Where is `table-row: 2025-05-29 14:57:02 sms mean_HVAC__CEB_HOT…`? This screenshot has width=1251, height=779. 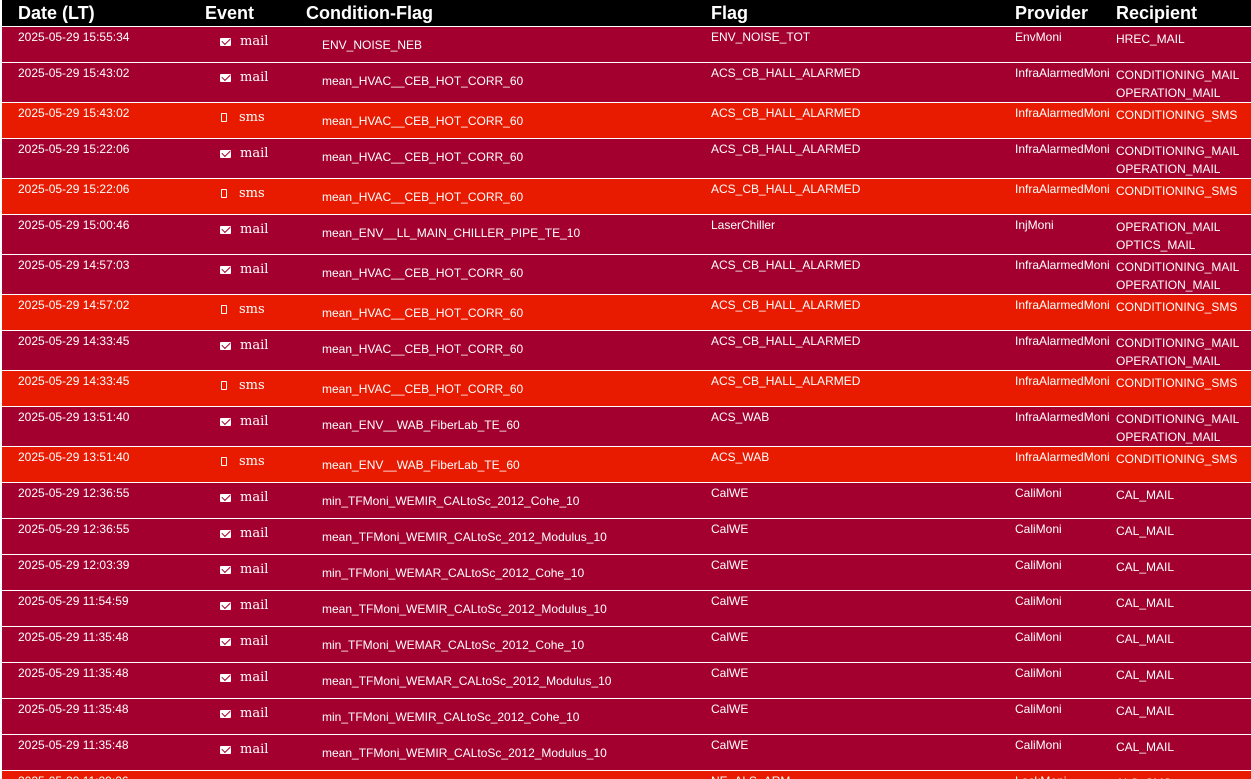
table-row: 2025-05-29 14:57:02 sms mean_HVAC__CEB_HOT… is located at coordinates (626, 312).